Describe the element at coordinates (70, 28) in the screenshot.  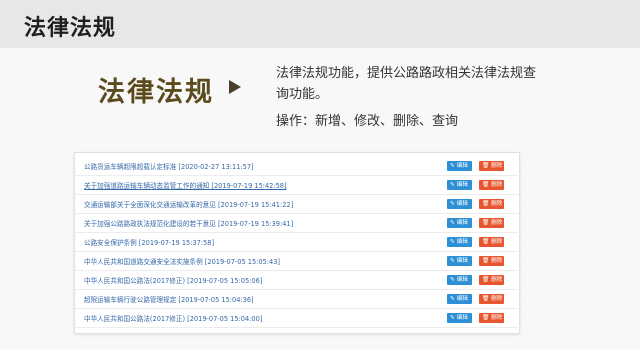
I see `page-title: 法律法规` at that location.